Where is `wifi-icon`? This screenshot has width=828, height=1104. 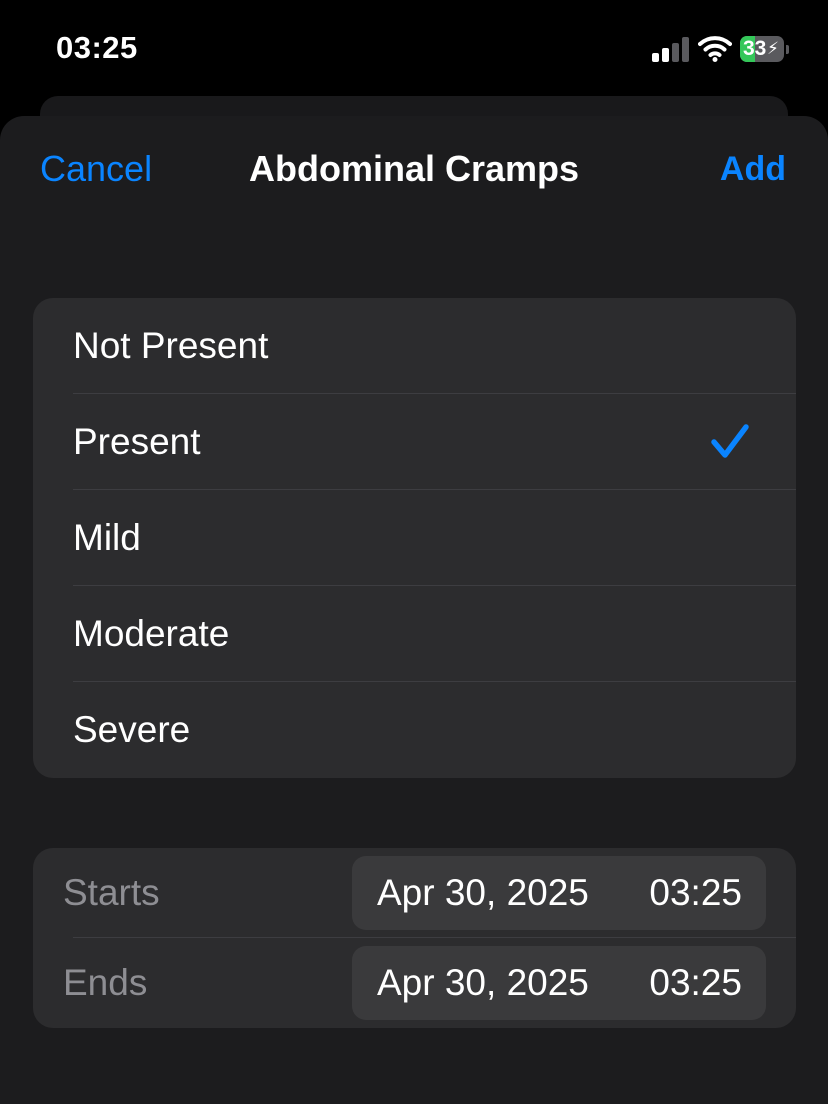 wifi-icon is located at coordinates (715, 49).